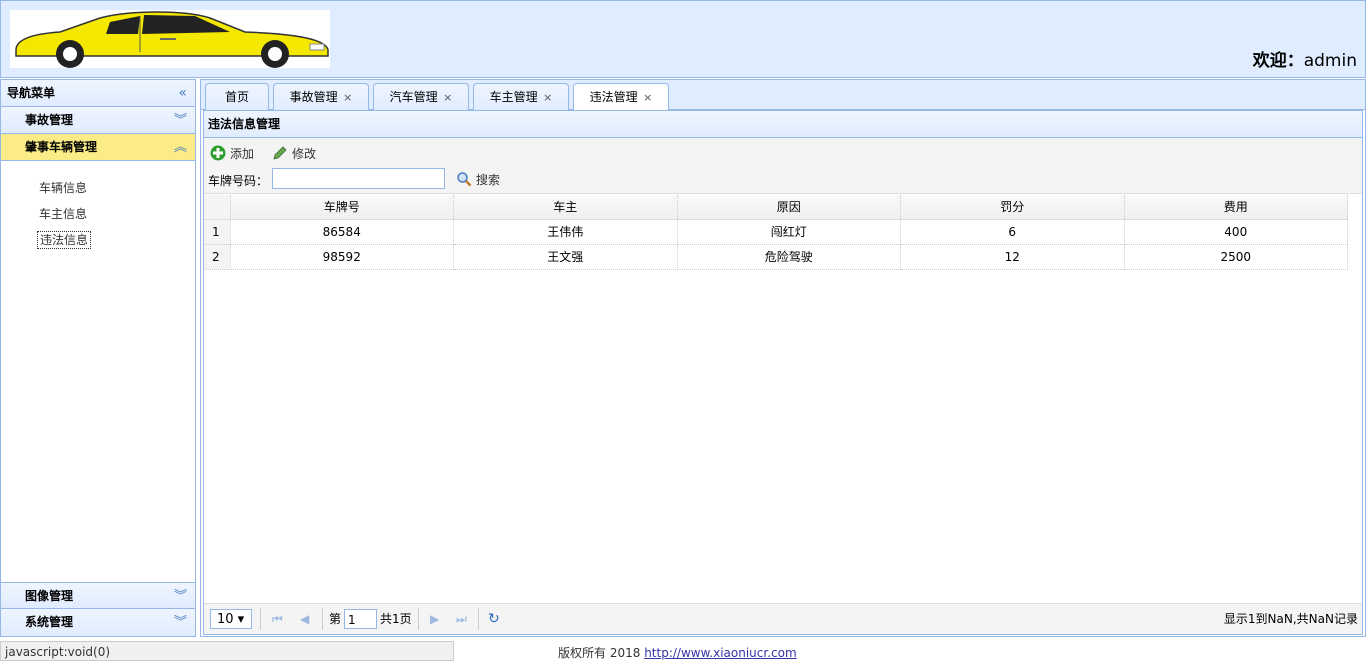 The height and width of the screenshot is (662, 1366). What do you see at coordinates (294, 154) in the screenshot?
I see `edit-button: 修改` at bounding box center [294, 154].